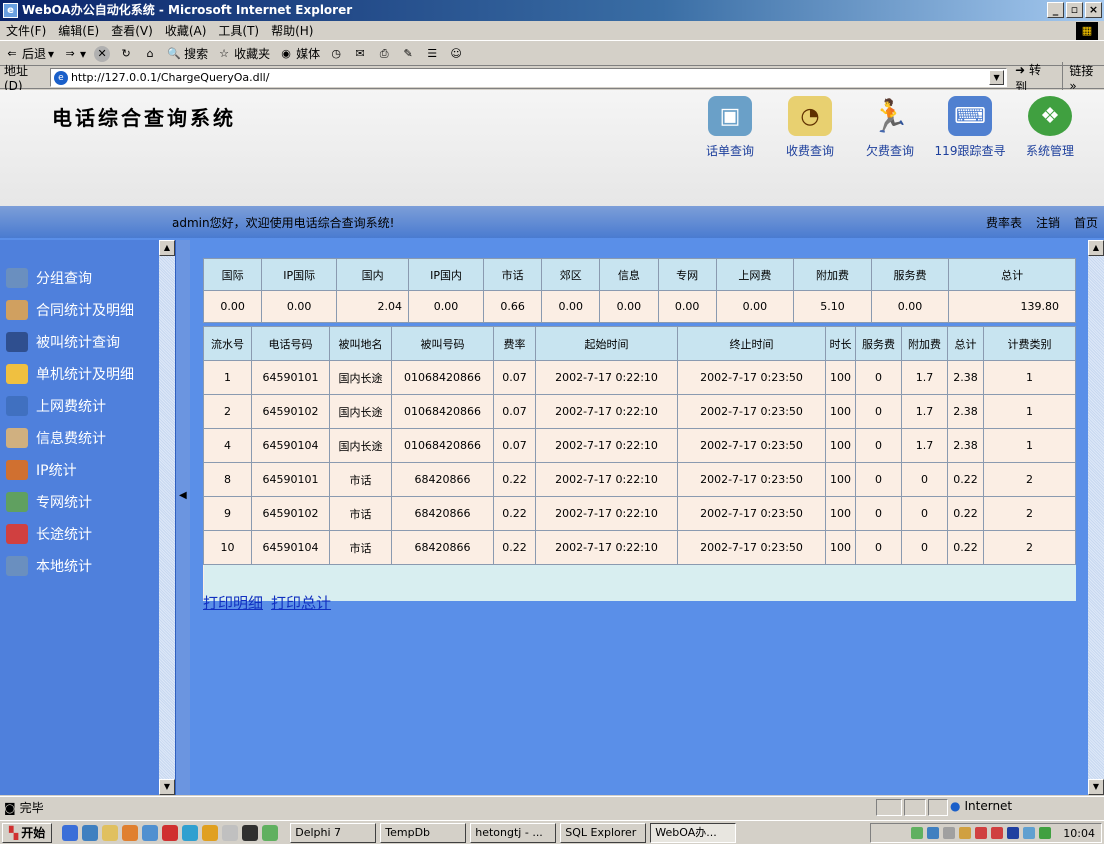  What do you see at coordinates (290, 377) in the screenshot?
I see `cell-phone: 64590101` at bounding box center [290, 377].